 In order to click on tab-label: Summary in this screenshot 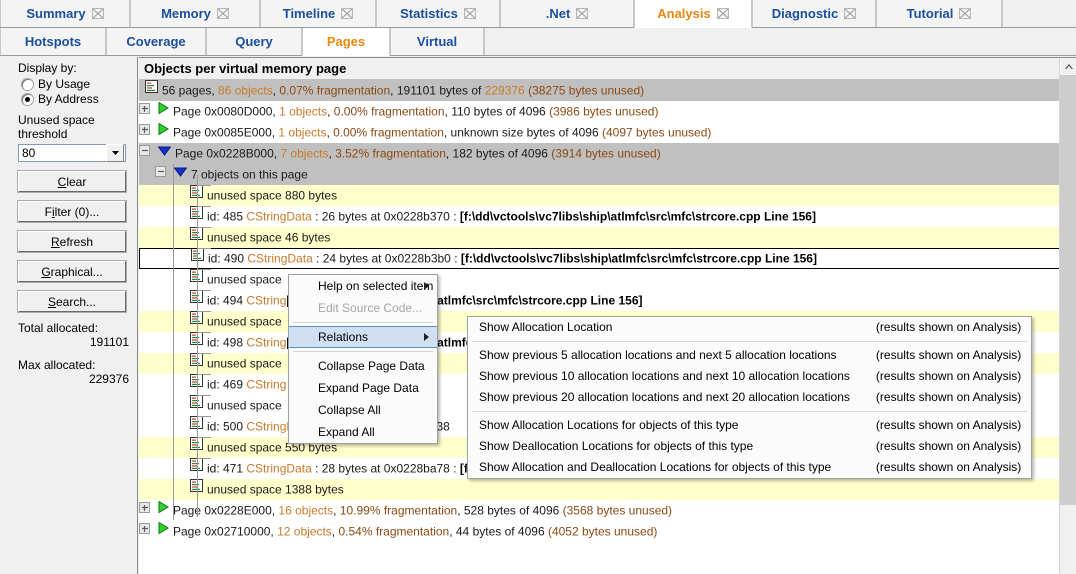, I will do `click(56, 13)`.